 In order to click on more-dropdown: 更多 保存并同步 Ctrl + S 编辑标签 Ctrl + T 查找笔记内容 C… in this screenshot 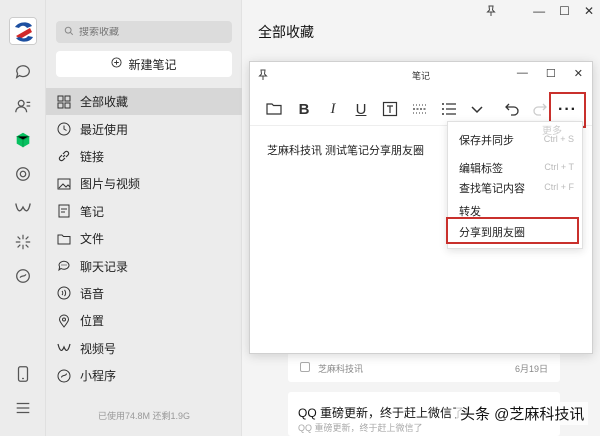, I will do `click(514, 185)`.